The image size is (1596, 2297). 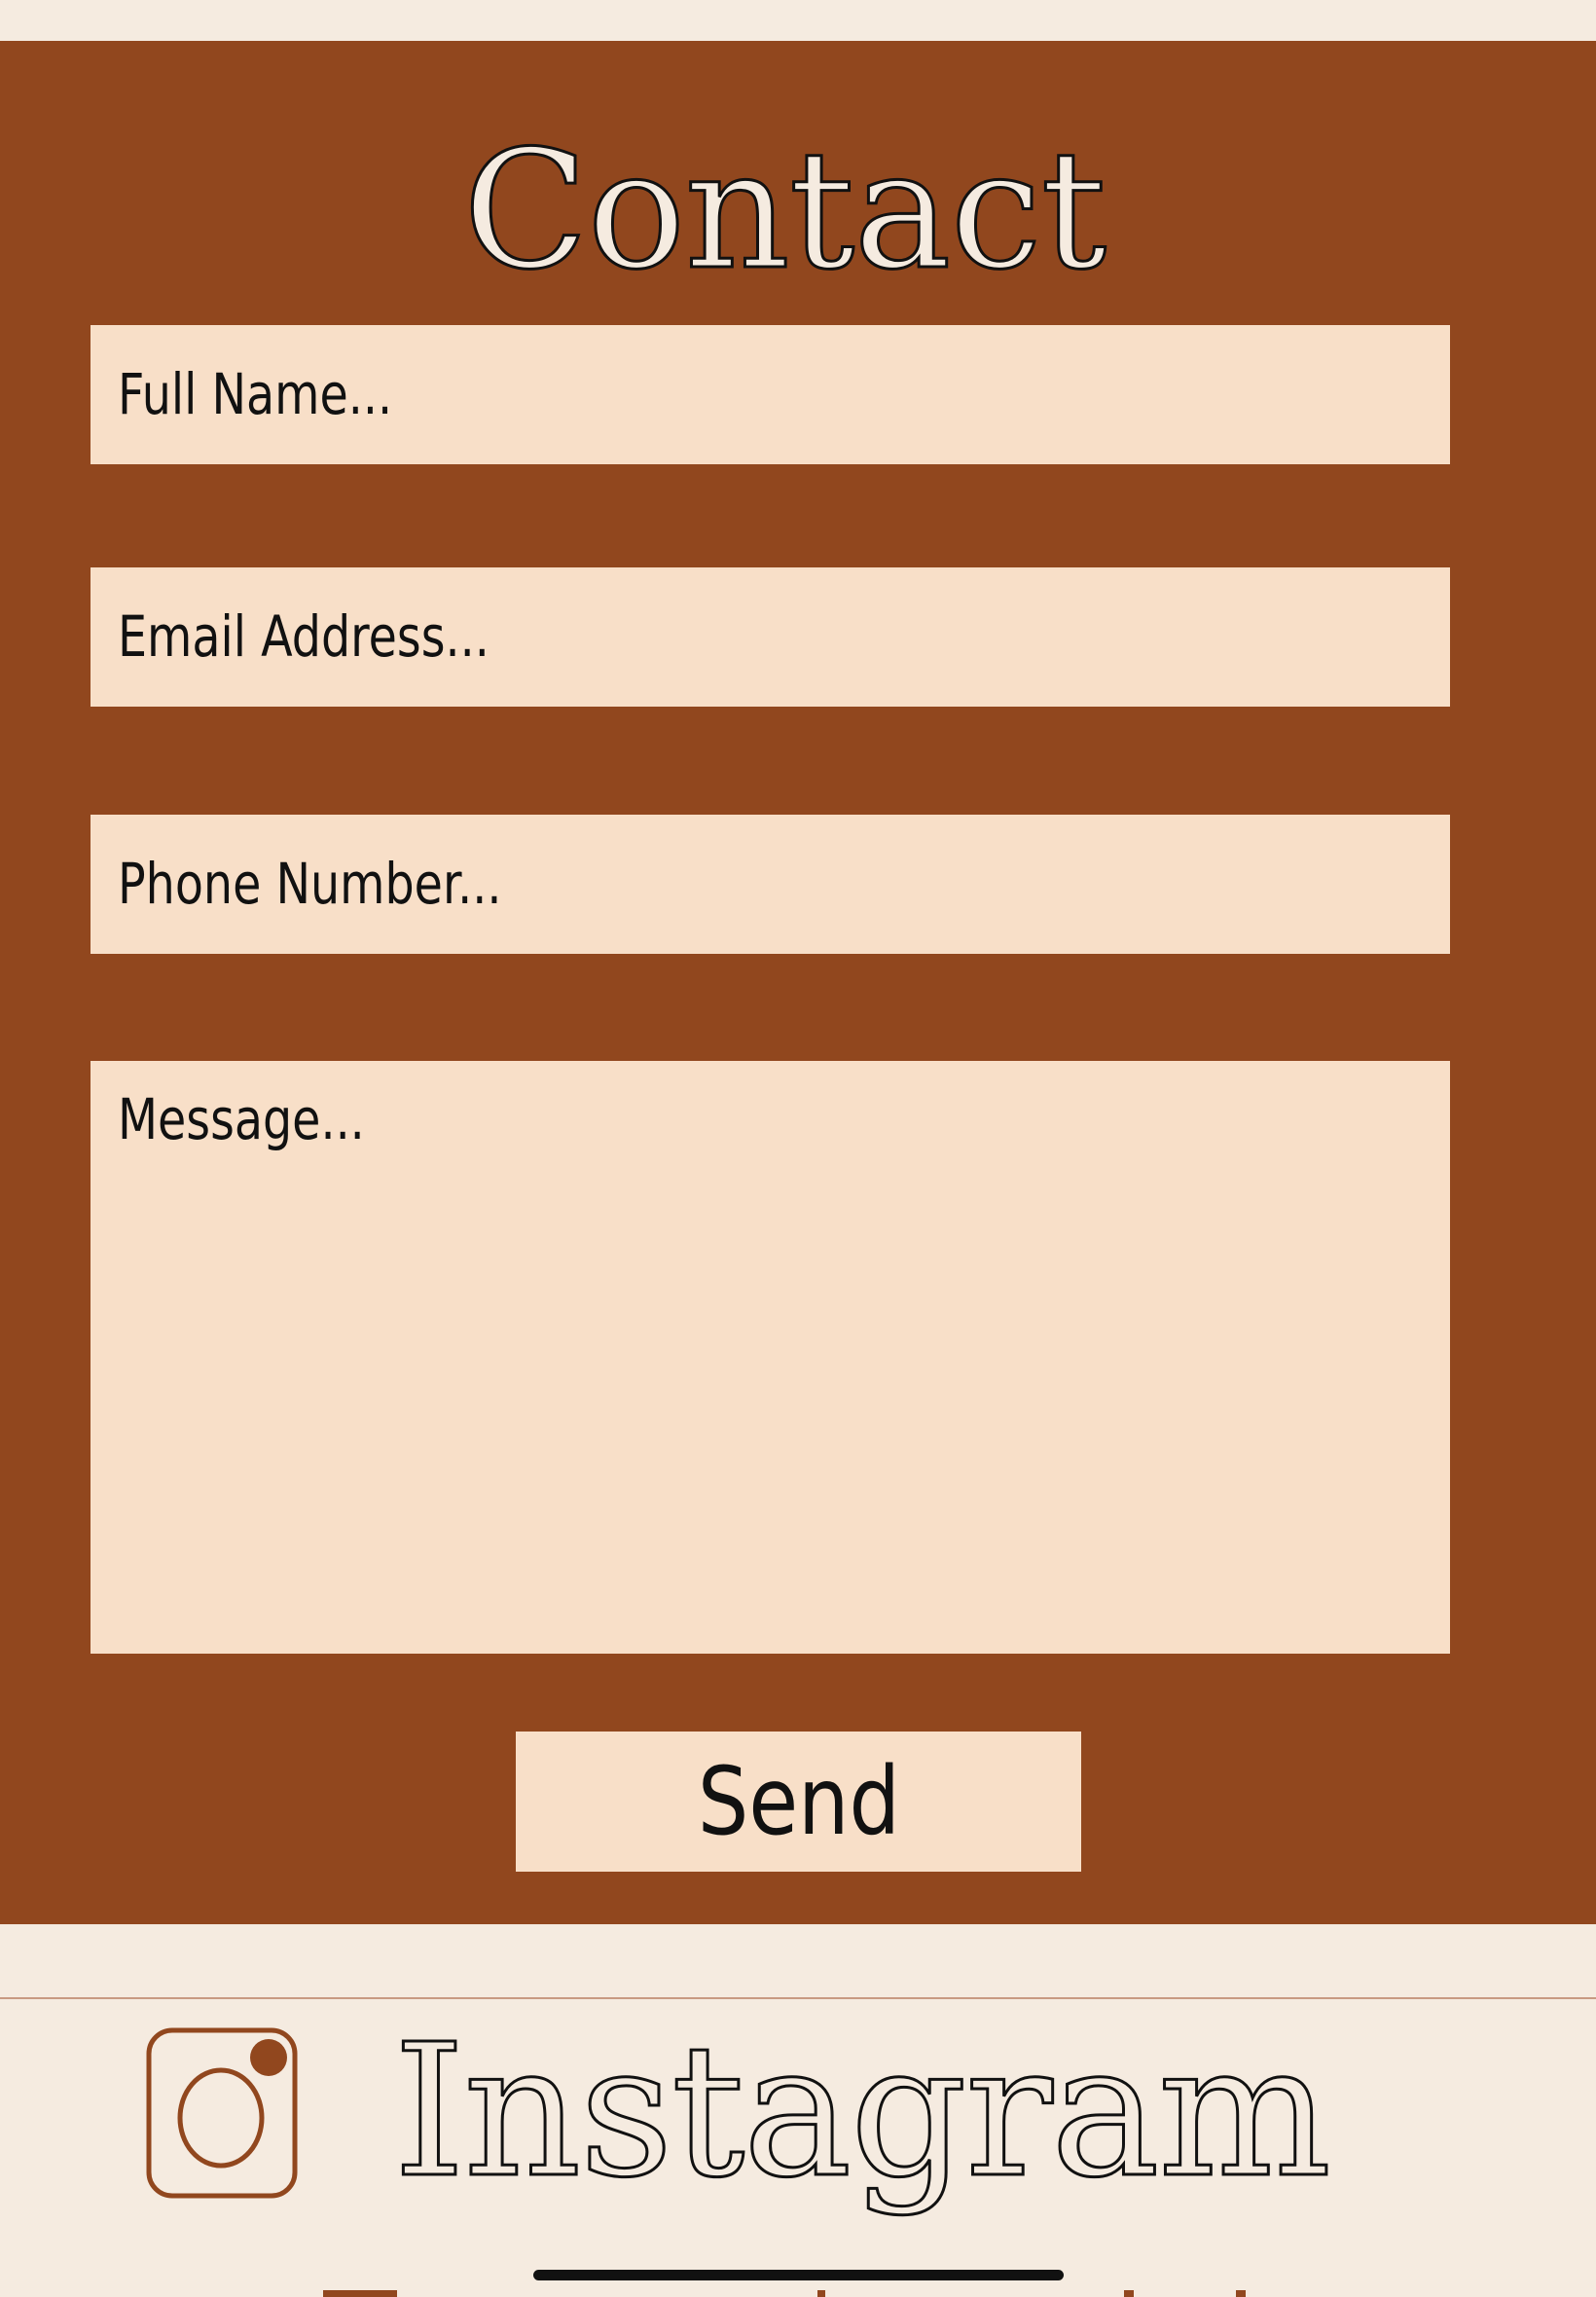 I want to click on send-button-label: Send, so click(x=798, y=1801).